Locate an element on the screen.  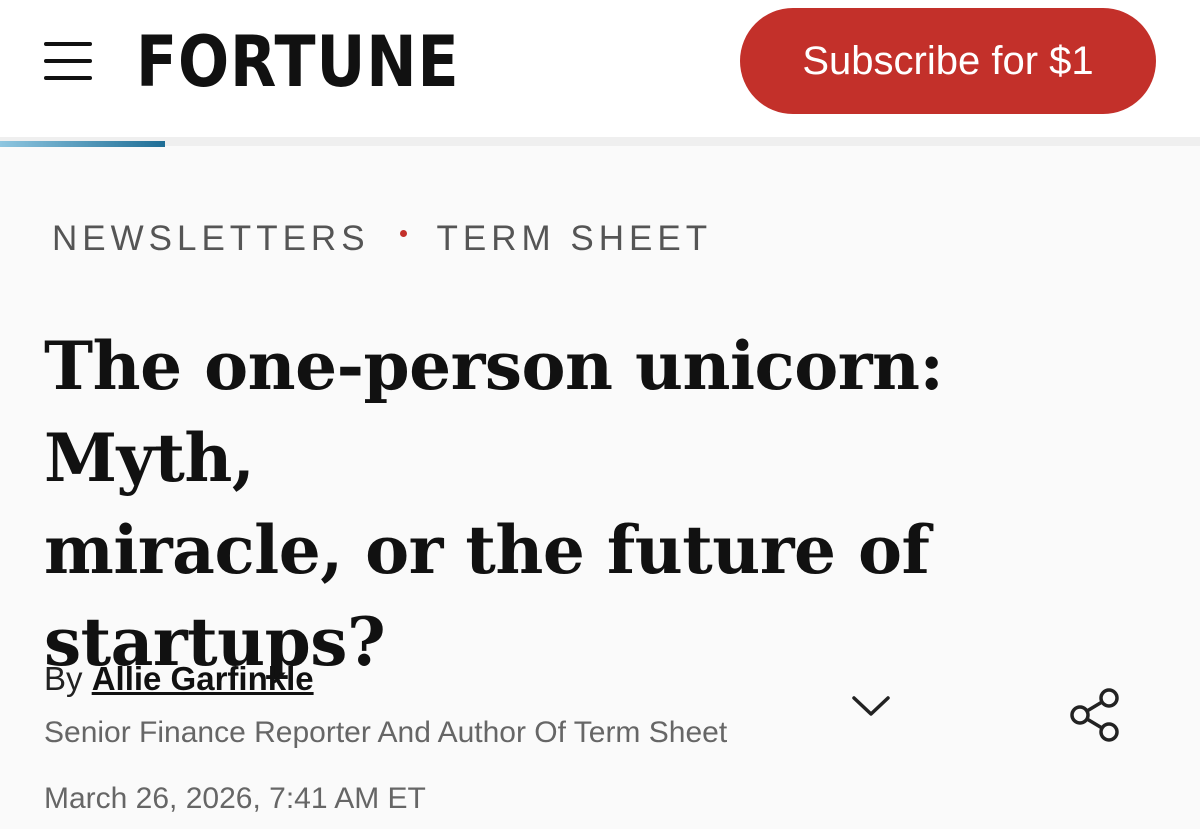
hamburger-menu-icon is located at coordinates (68, 61).